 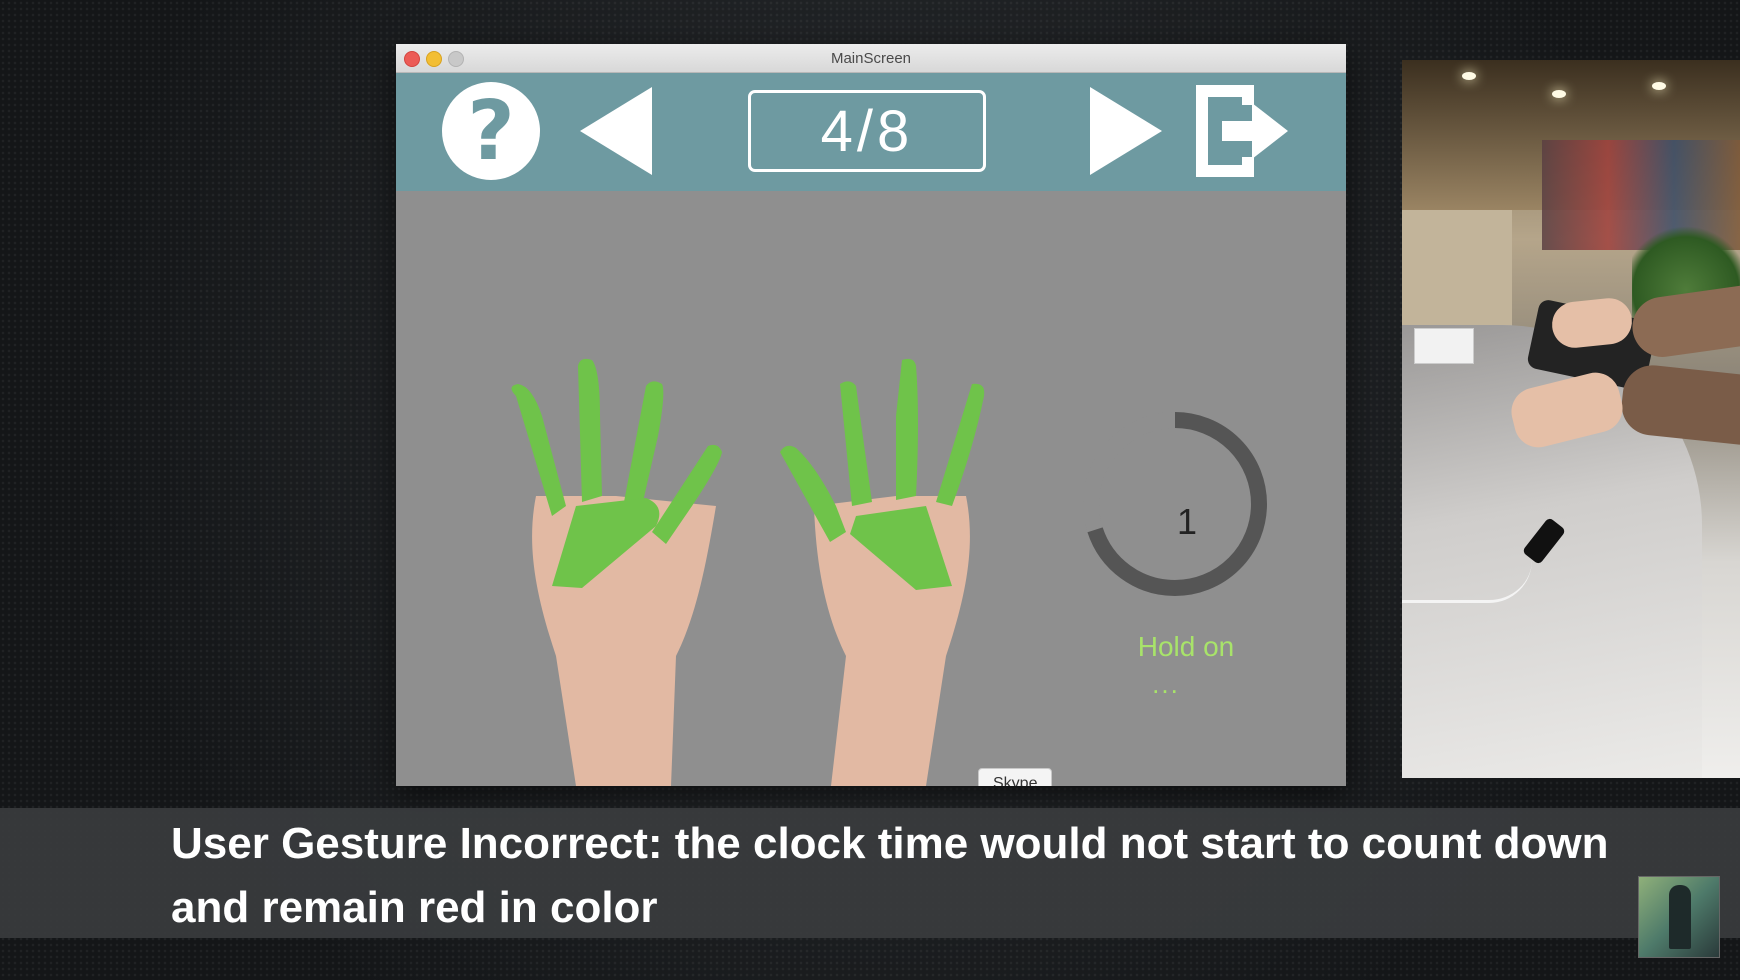 I want to click on right-hand-image, so click(x=882, y=572).